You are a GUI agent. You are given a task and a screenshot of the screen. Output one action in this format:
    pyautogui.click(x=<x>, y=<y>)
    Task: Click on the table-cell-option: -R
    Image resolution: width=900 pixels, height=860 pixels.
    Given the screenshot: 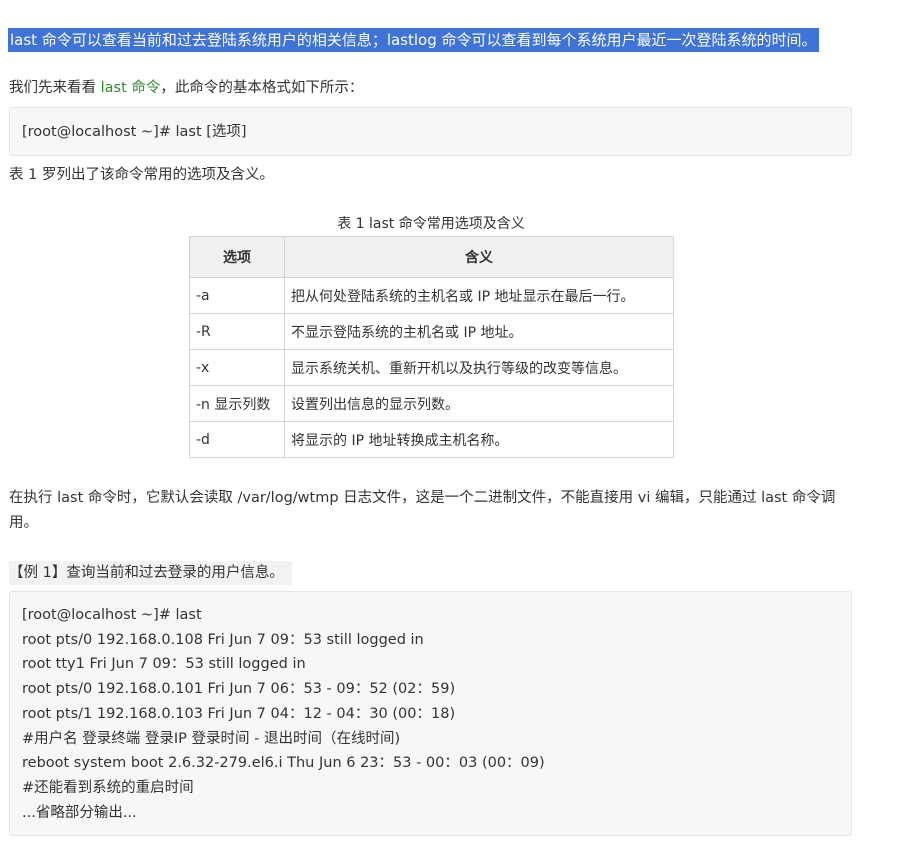 What is the action you would take?
    pyautogui.click(x=237, y=331)
    